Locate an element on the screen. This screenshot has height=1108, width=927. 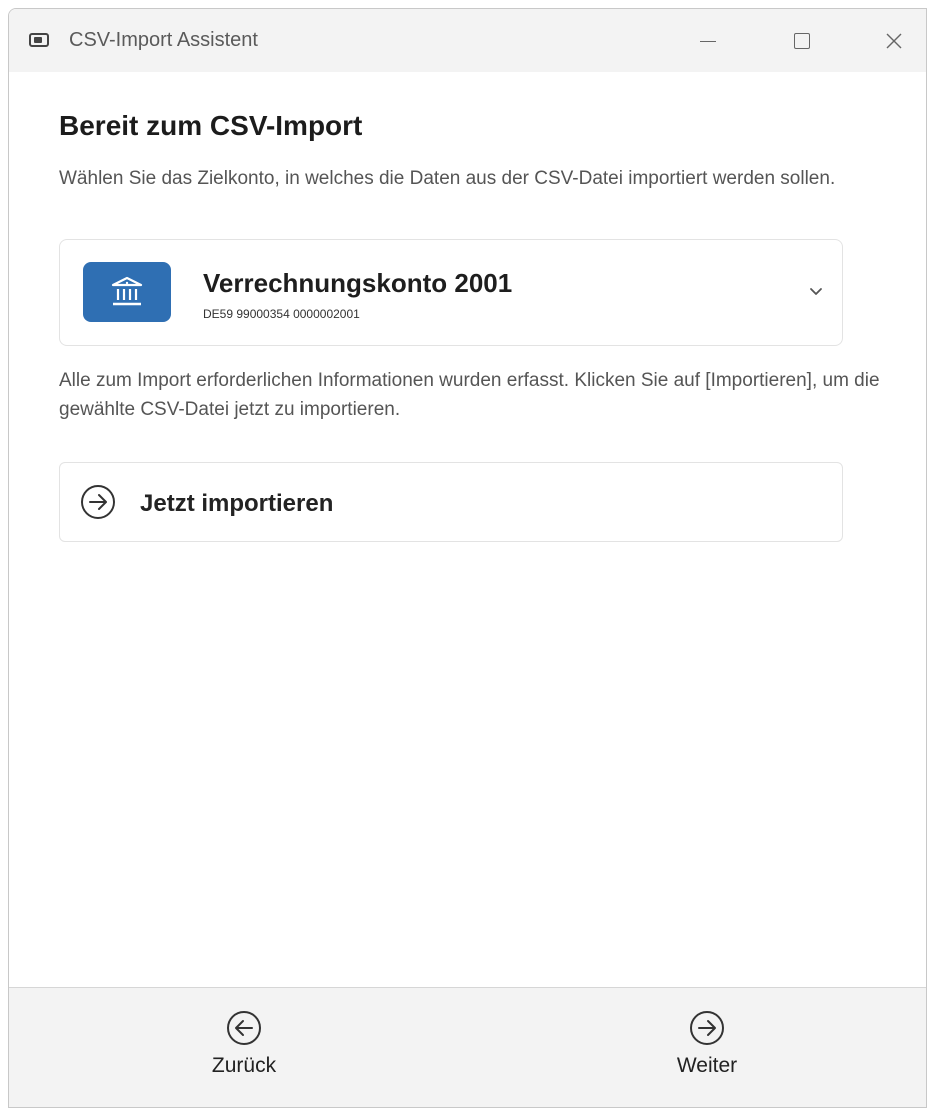
arrow-left-circle-icon is located at coordinates (244, 1028).